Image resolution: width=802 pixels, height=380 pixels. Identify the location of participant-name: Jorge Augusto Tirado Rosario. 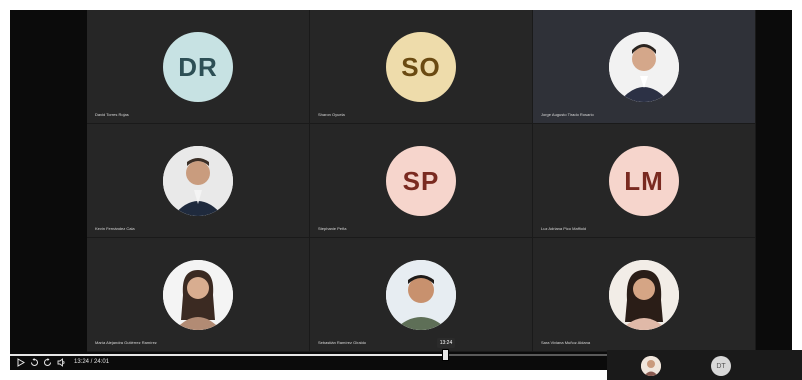
(567, 114).